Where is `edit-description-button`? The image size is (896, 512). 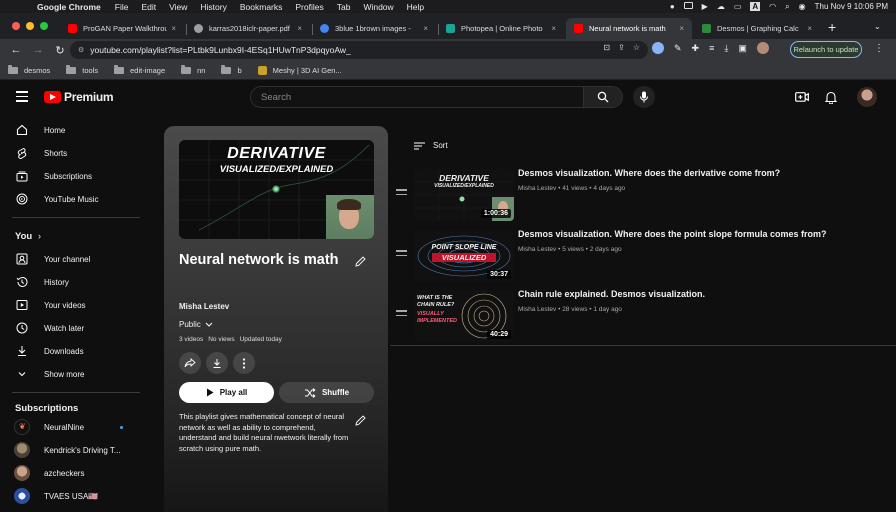
edit-description-button is located at coordinates (360, 419).